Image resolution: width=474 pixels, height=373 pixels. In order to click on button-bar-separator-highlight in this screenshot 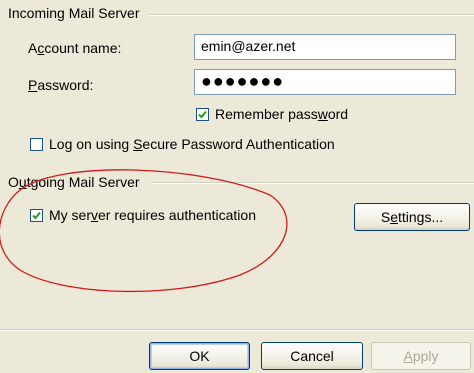, I will do `click(237, 330)`.